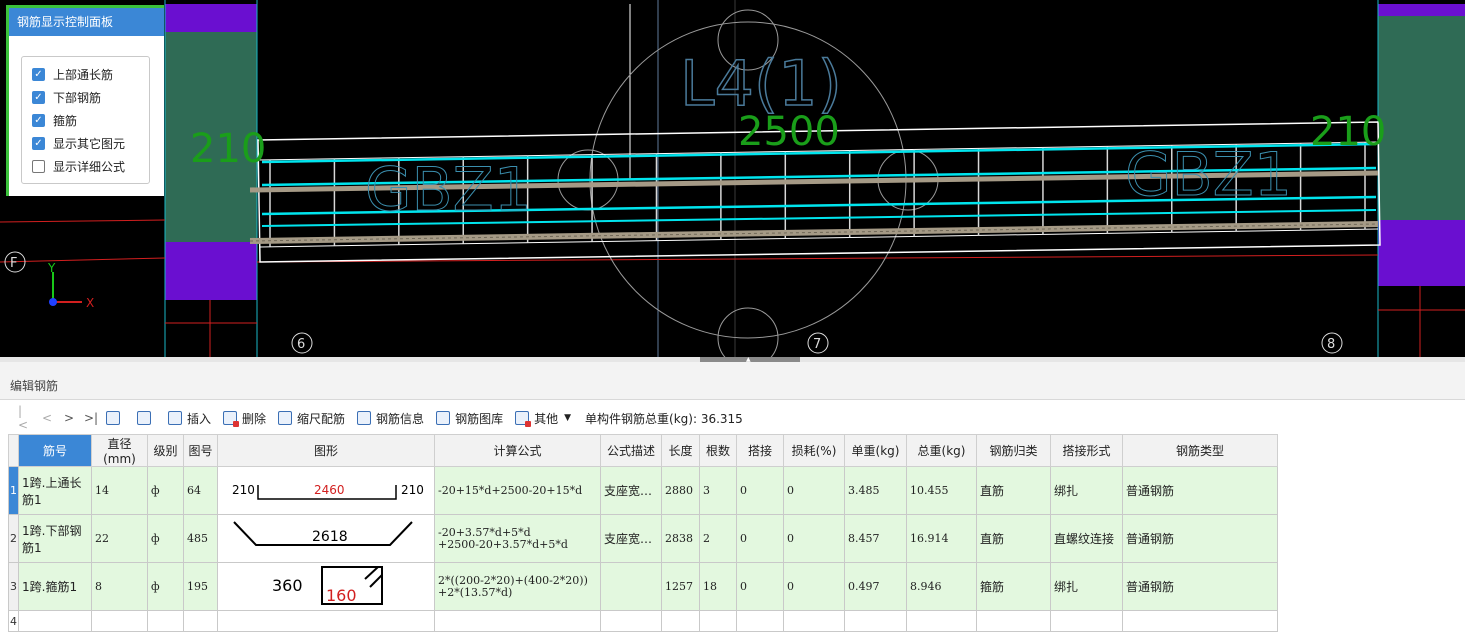  What do you see at coordinates (85, 120) in the screenshot?
I see `option-stirrup: ✓ 箍筋` at bounding box center [85, 120].